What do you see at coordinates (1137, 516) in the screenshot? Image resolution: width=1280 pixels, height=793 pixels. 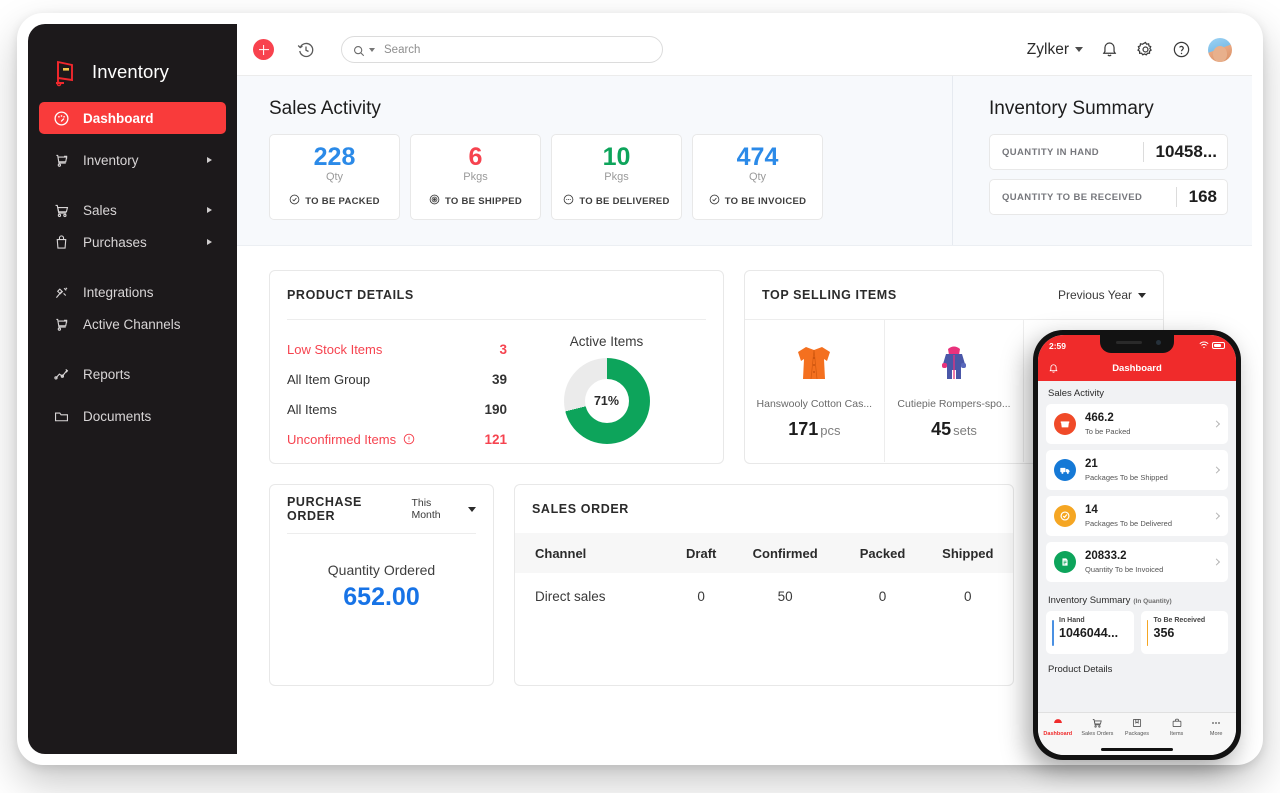 I see `mobile-activity-to-be-delivered: 14 Packages To be Delivered` at bounding box center [1137, 516].